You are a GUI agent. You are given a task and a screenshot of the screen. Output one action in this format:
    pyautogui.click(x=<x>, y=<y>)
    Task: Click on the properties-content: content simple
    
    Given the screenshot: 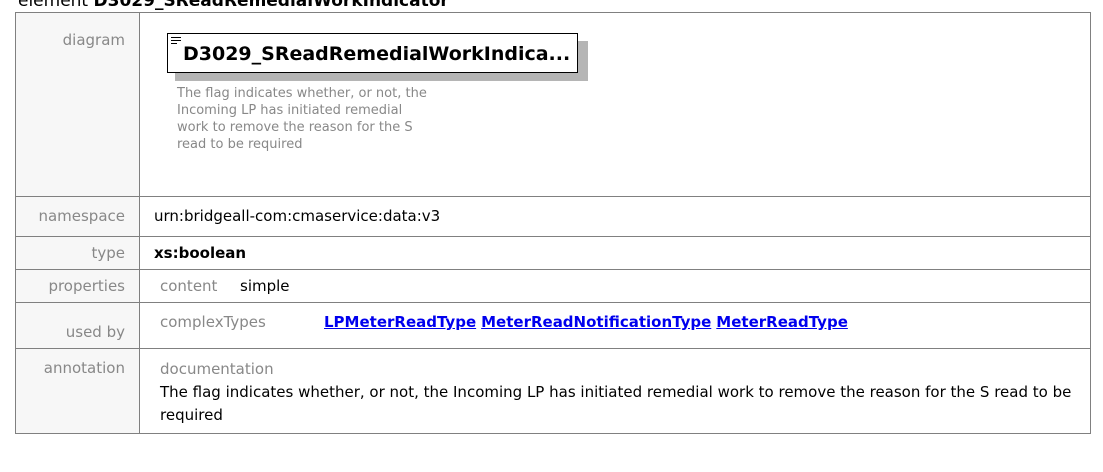 What is the action you would take?
    pyautogui.click(x=625, y=282)
    